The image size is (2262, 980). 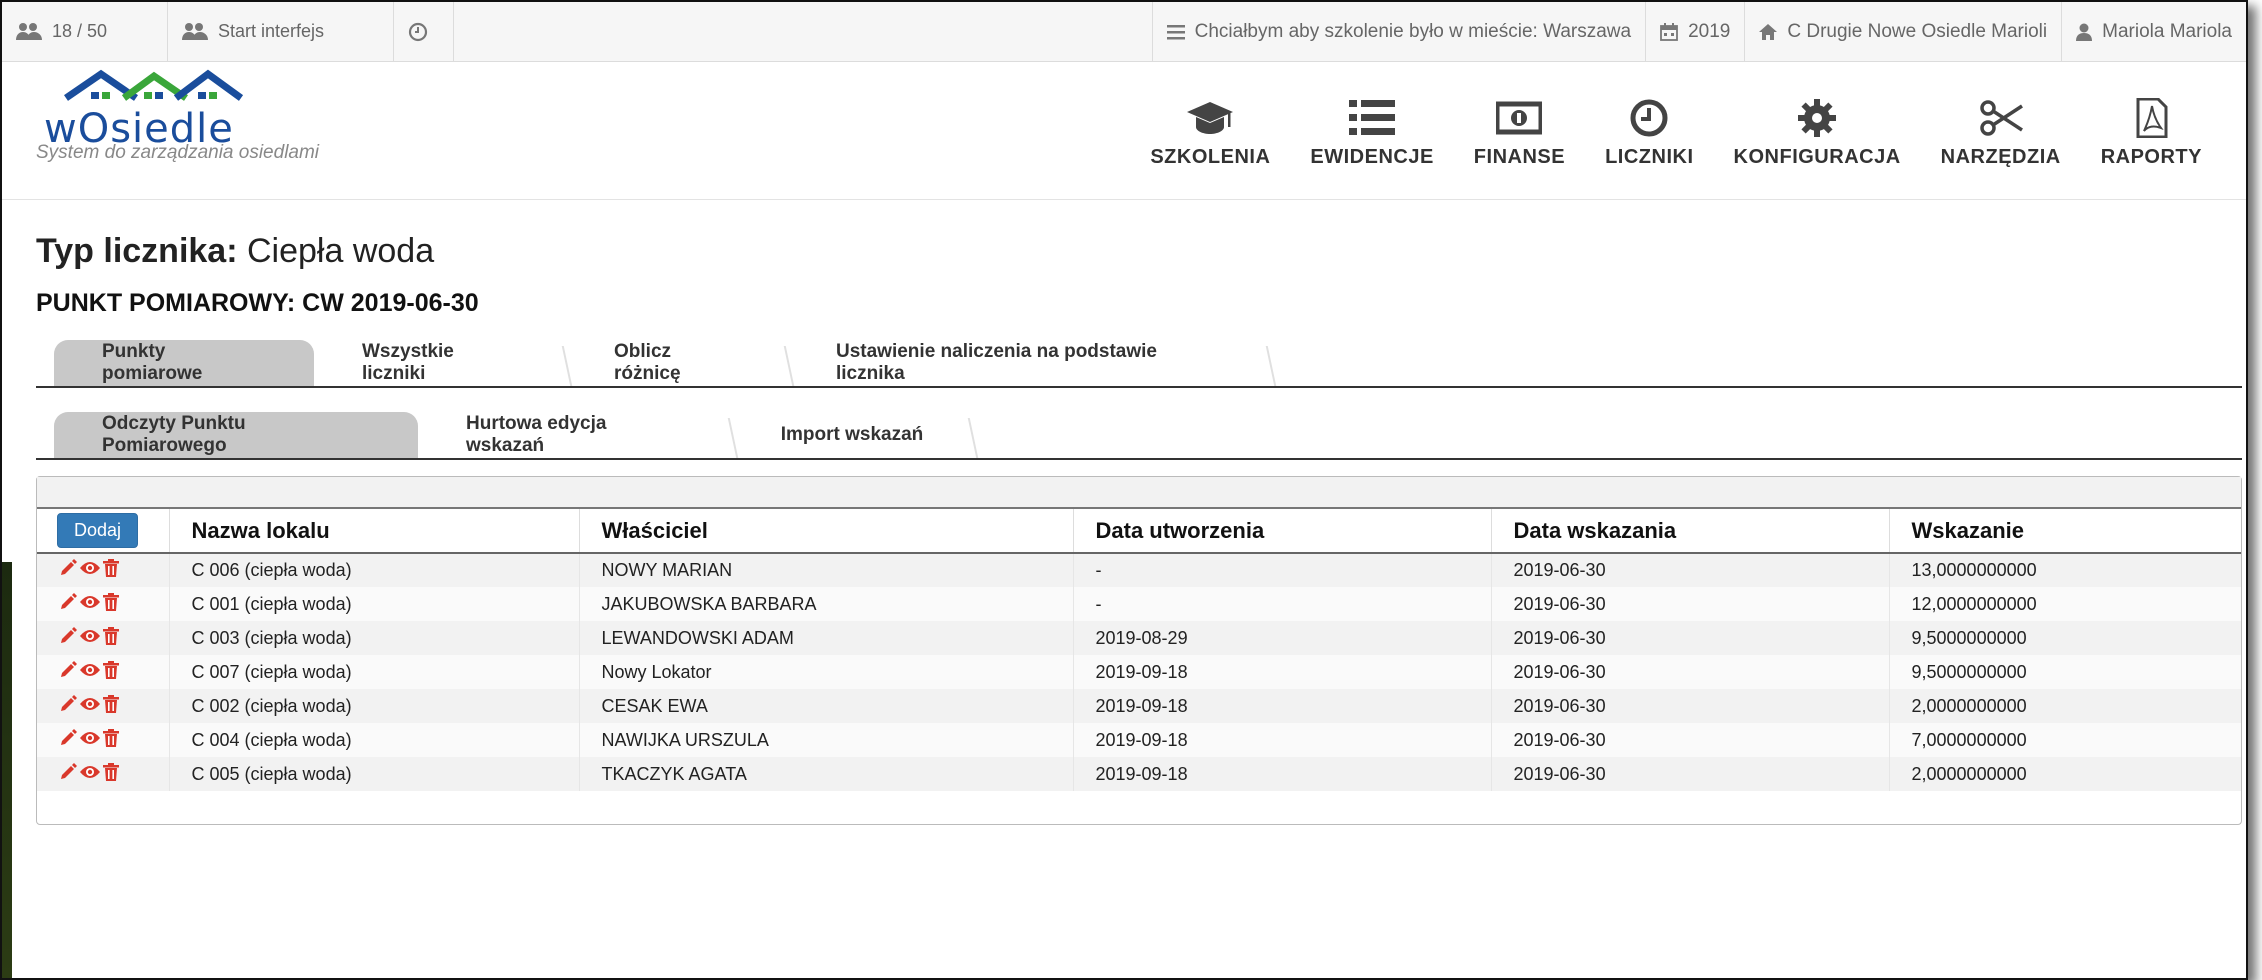 I want to click on user-name: Mariola Mariola, so click(x=2167, y=31).